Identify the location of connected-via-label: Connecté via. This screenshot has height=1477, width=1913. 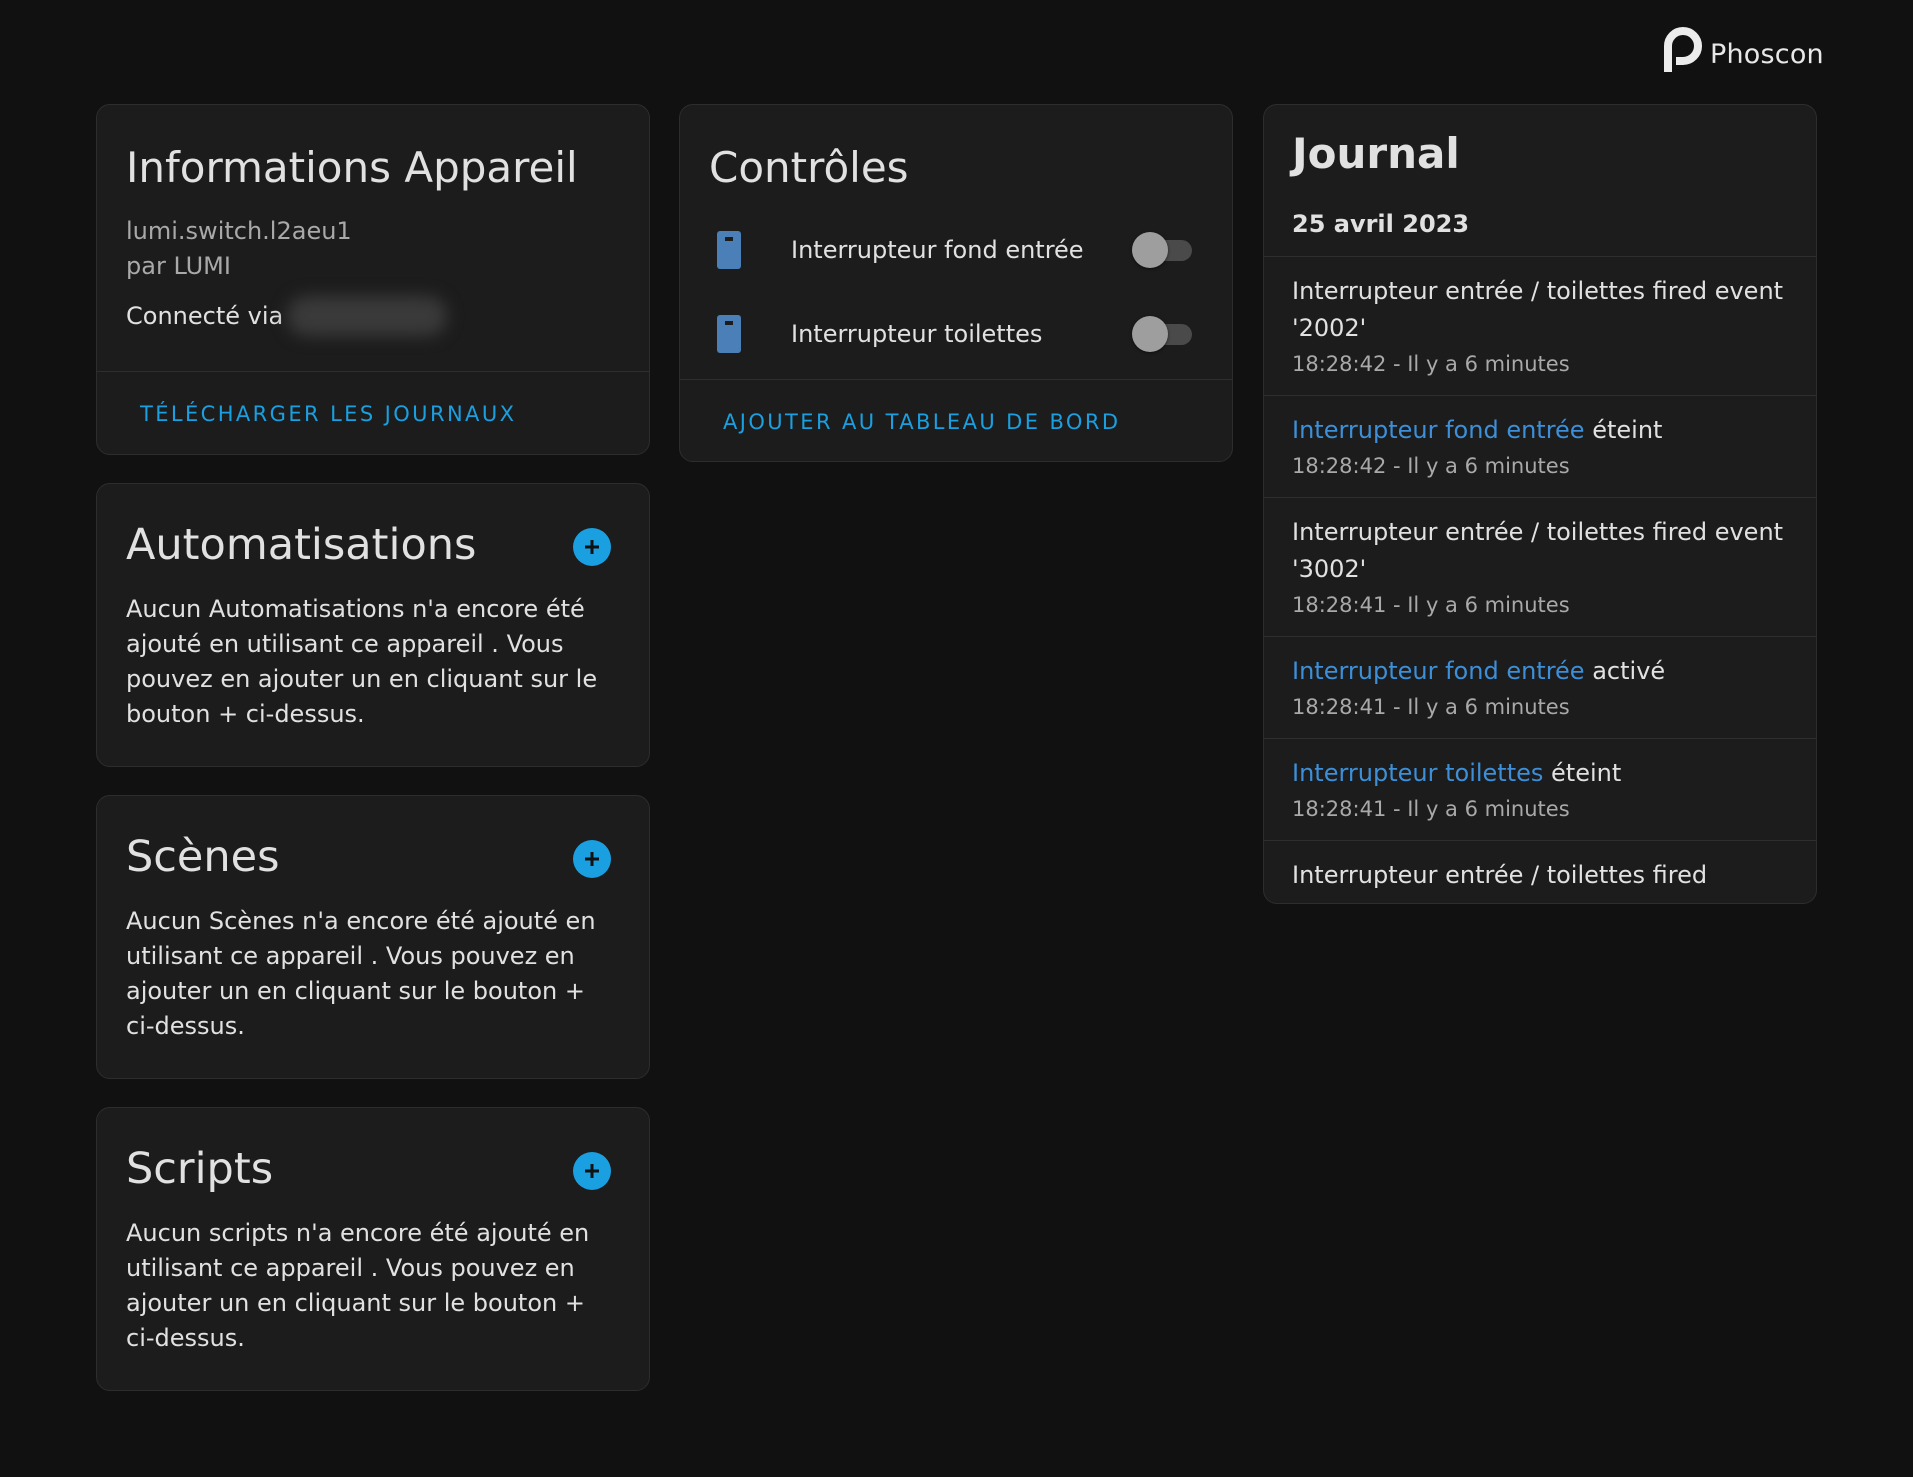
(205, 316).